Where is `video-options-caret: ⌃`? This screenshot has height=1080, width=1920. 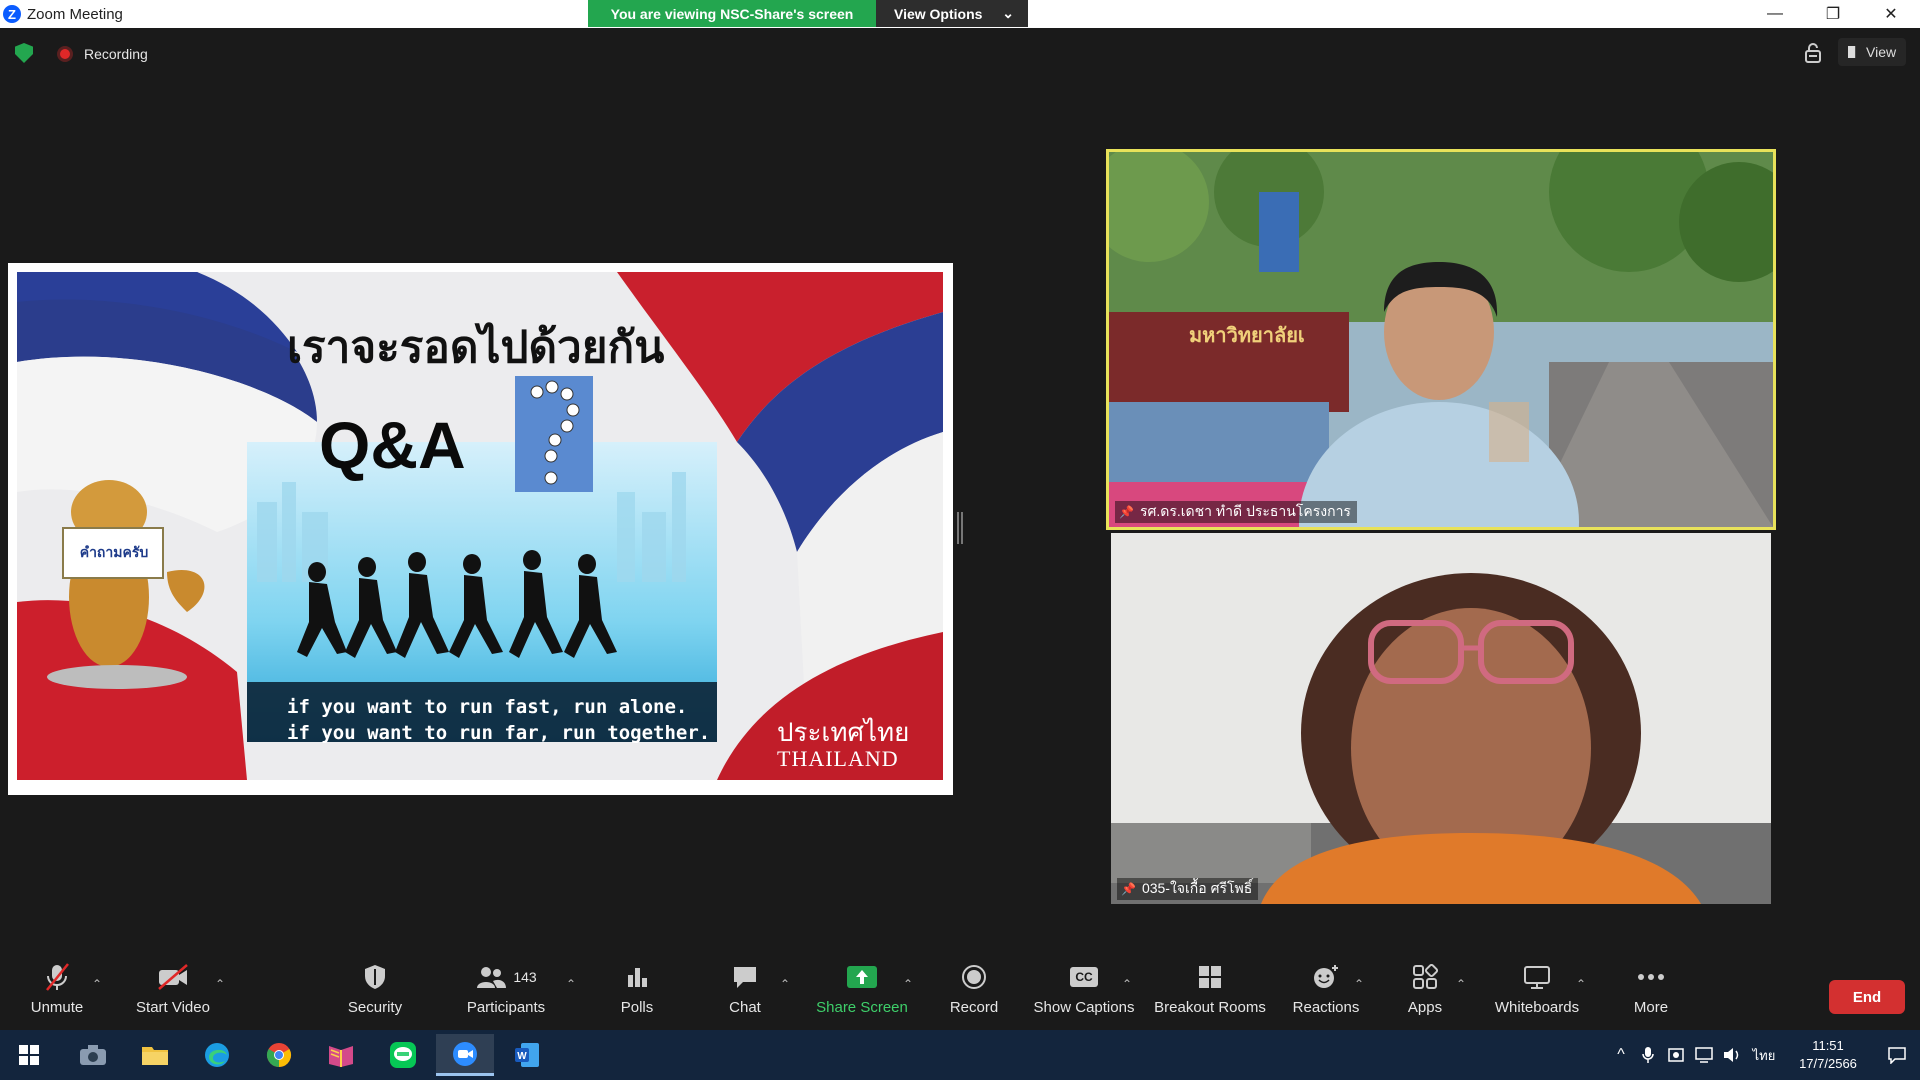
video-options-caret: ⌃ is located at coordinates (220, 984).